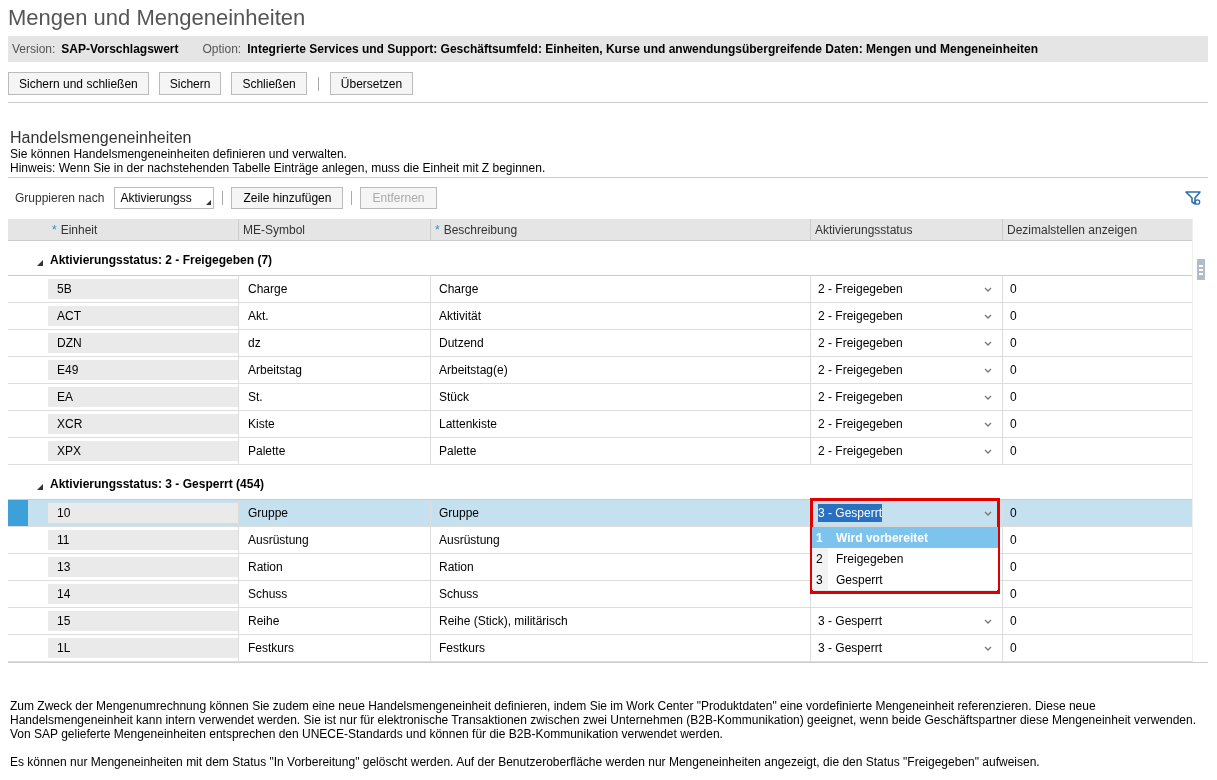  I want to click on table-cell: 13, so click(143, 567).